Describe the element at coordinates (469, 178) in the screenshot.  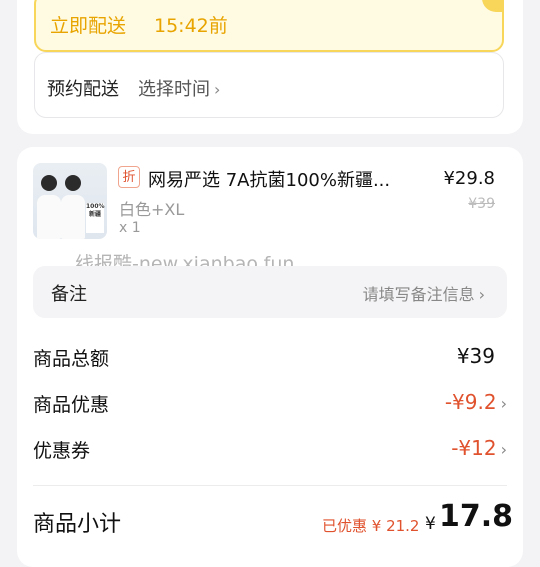
I see `product-price: ¥29.8` at that location.